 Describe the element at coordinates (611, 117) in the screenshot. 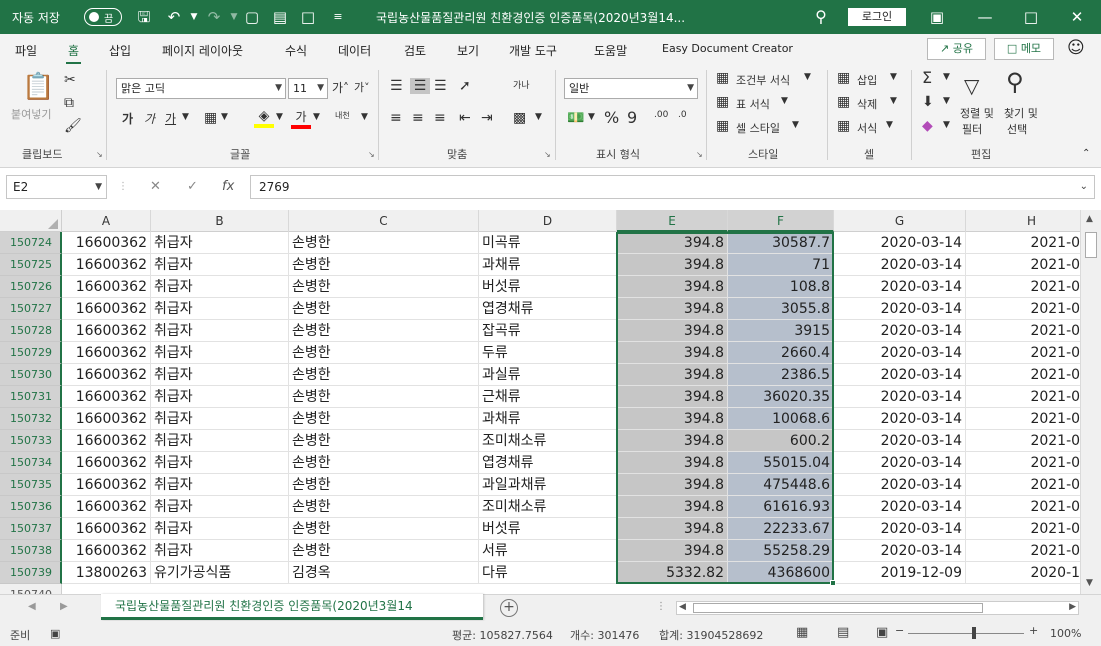

I see `percent-icon: %` at that location.